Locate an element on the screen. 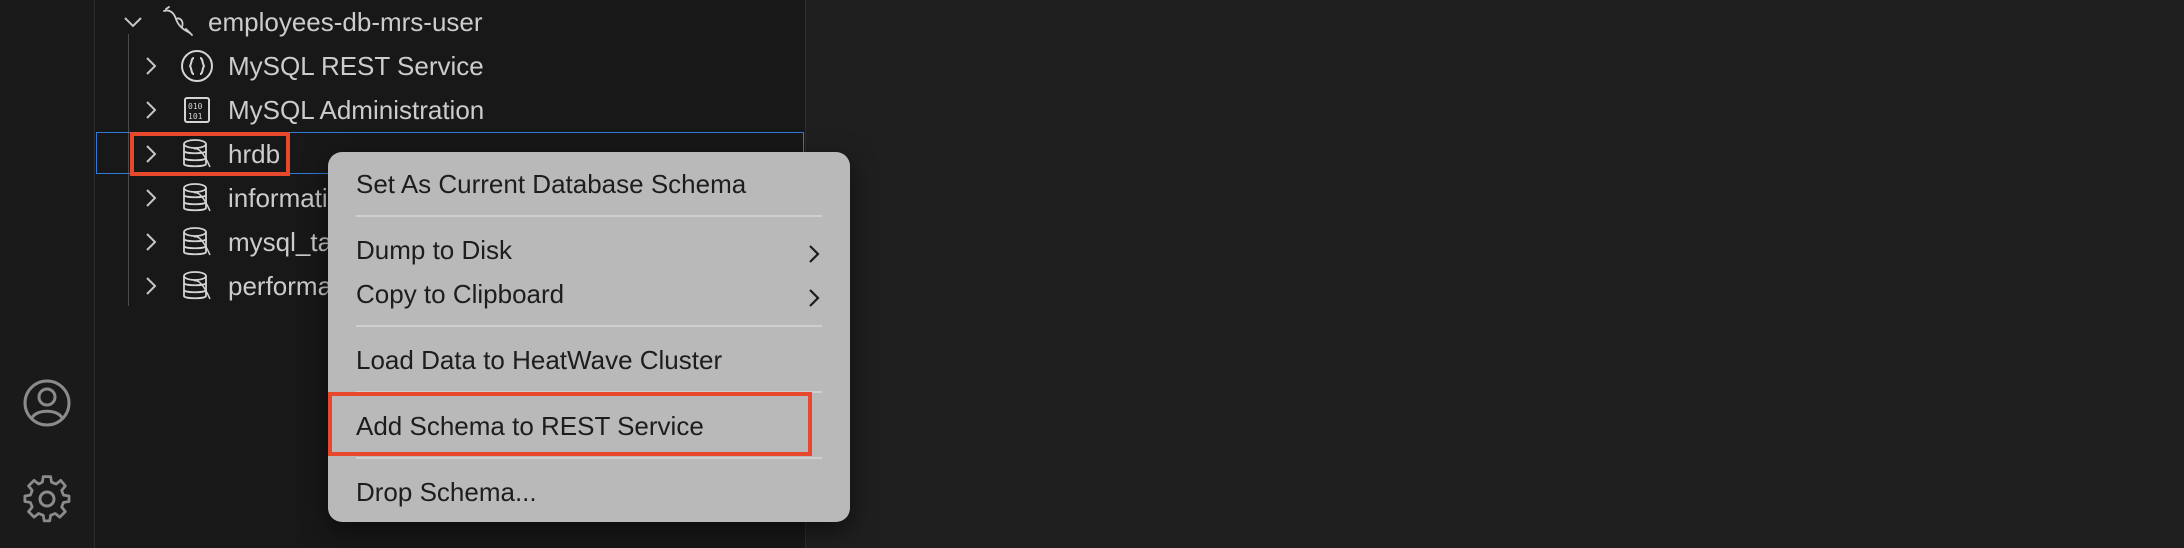 The image size is (2184, 548). menu-item-label: Set As Current Database Schema is located at coordinates (551, 183).